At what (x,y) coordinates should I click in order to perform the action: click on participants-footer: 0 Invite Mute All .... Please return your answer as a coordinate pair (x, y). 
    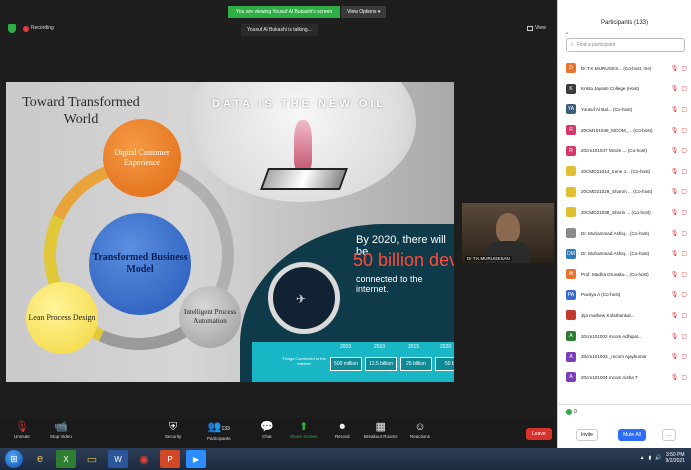
    Looking at the image, I should click on (624, 426).